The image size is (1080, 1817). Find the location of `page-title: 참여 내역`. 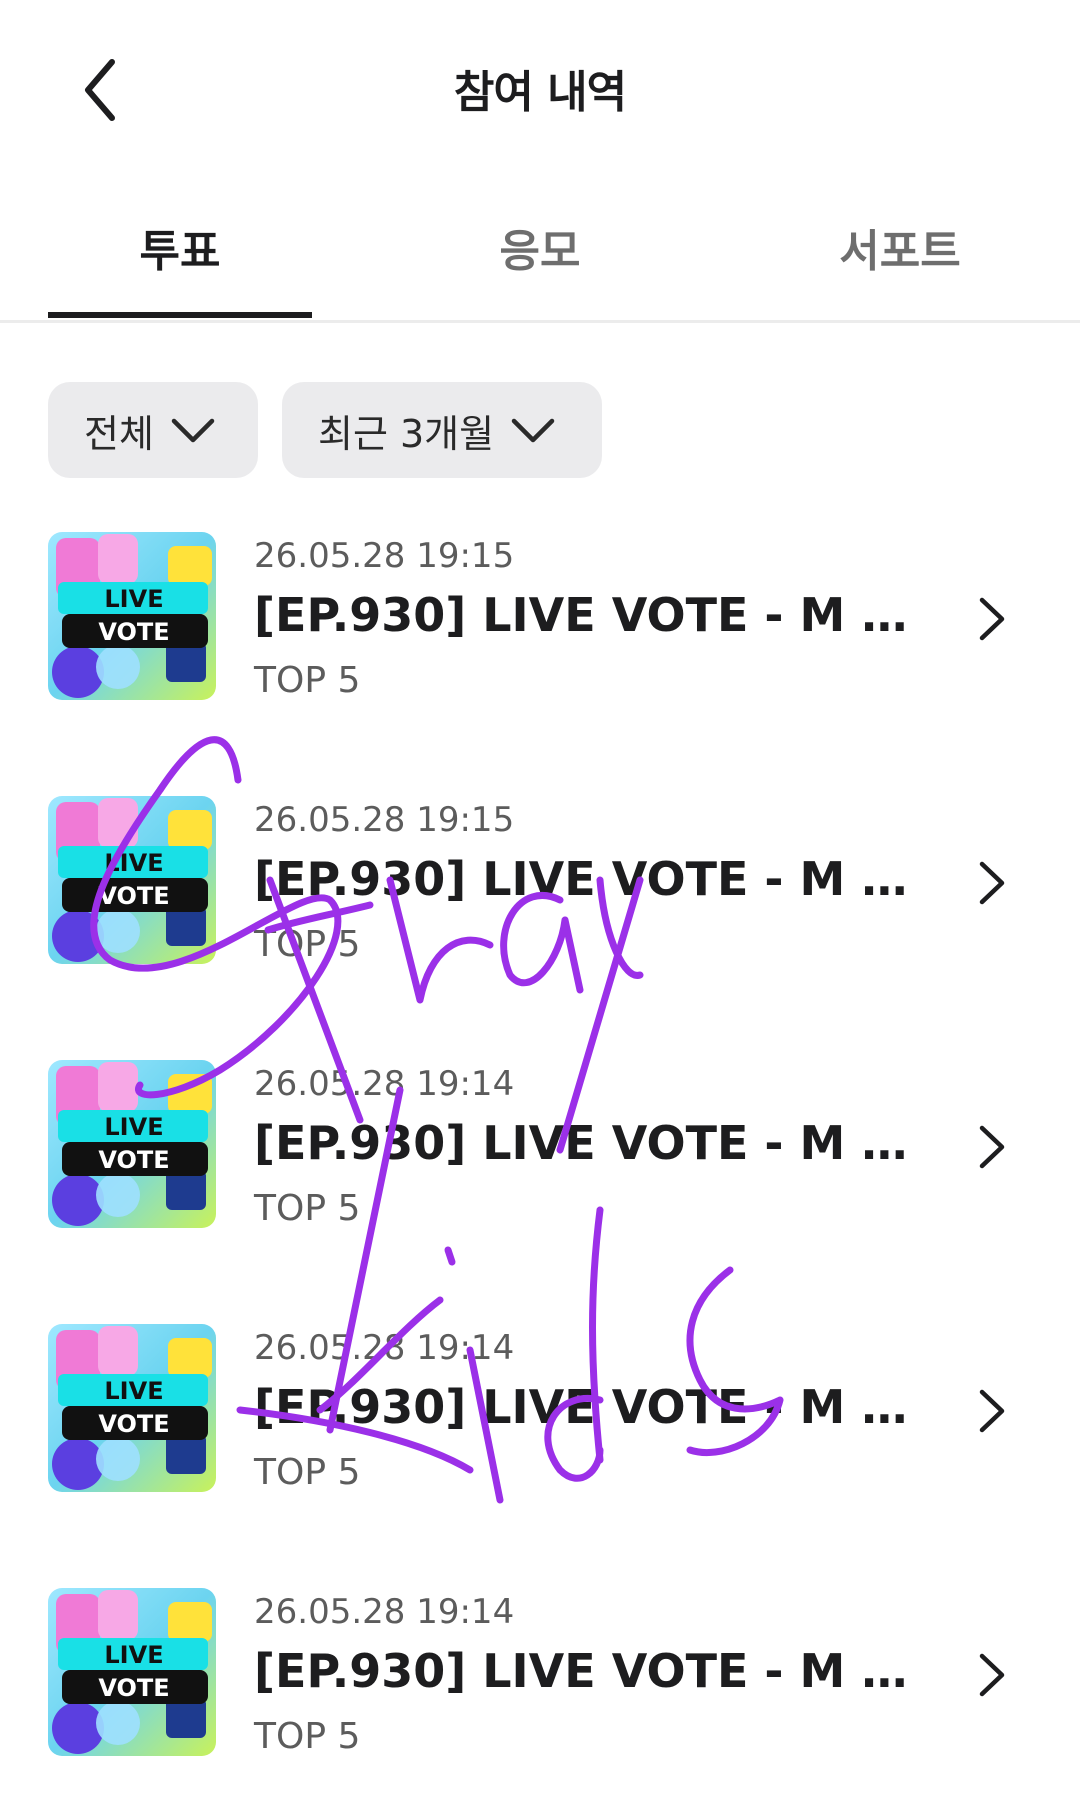

page-title: 참여 내역 is located at coordinates (540, 92).